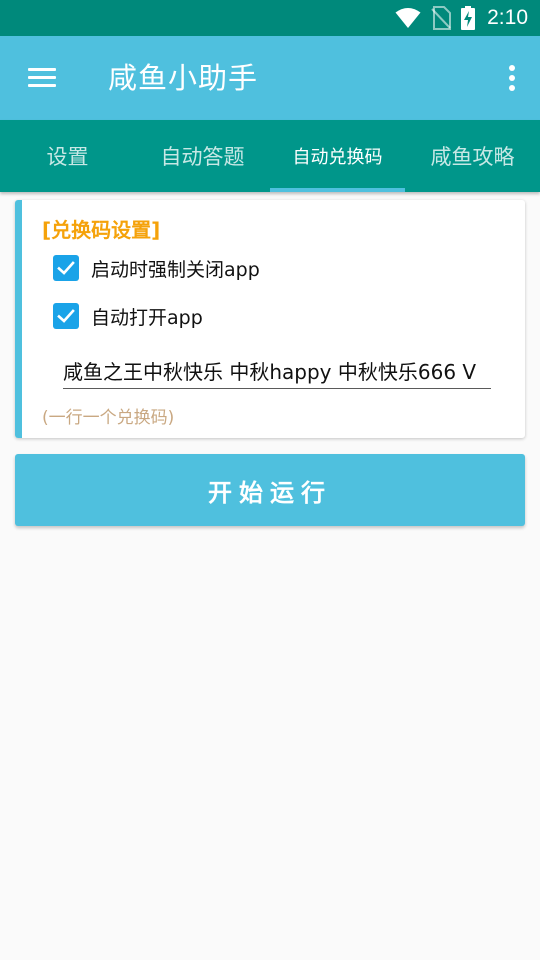 This screenshot has width=540, height=960. I want to click on card-title: [兑换码设置], so click(101, 230).